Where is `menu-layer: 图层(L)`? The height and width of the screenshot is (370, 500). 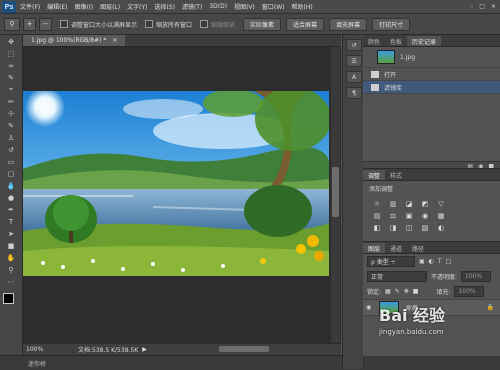 menu-layer: 图层(L) is located at coordinates (110, 6).